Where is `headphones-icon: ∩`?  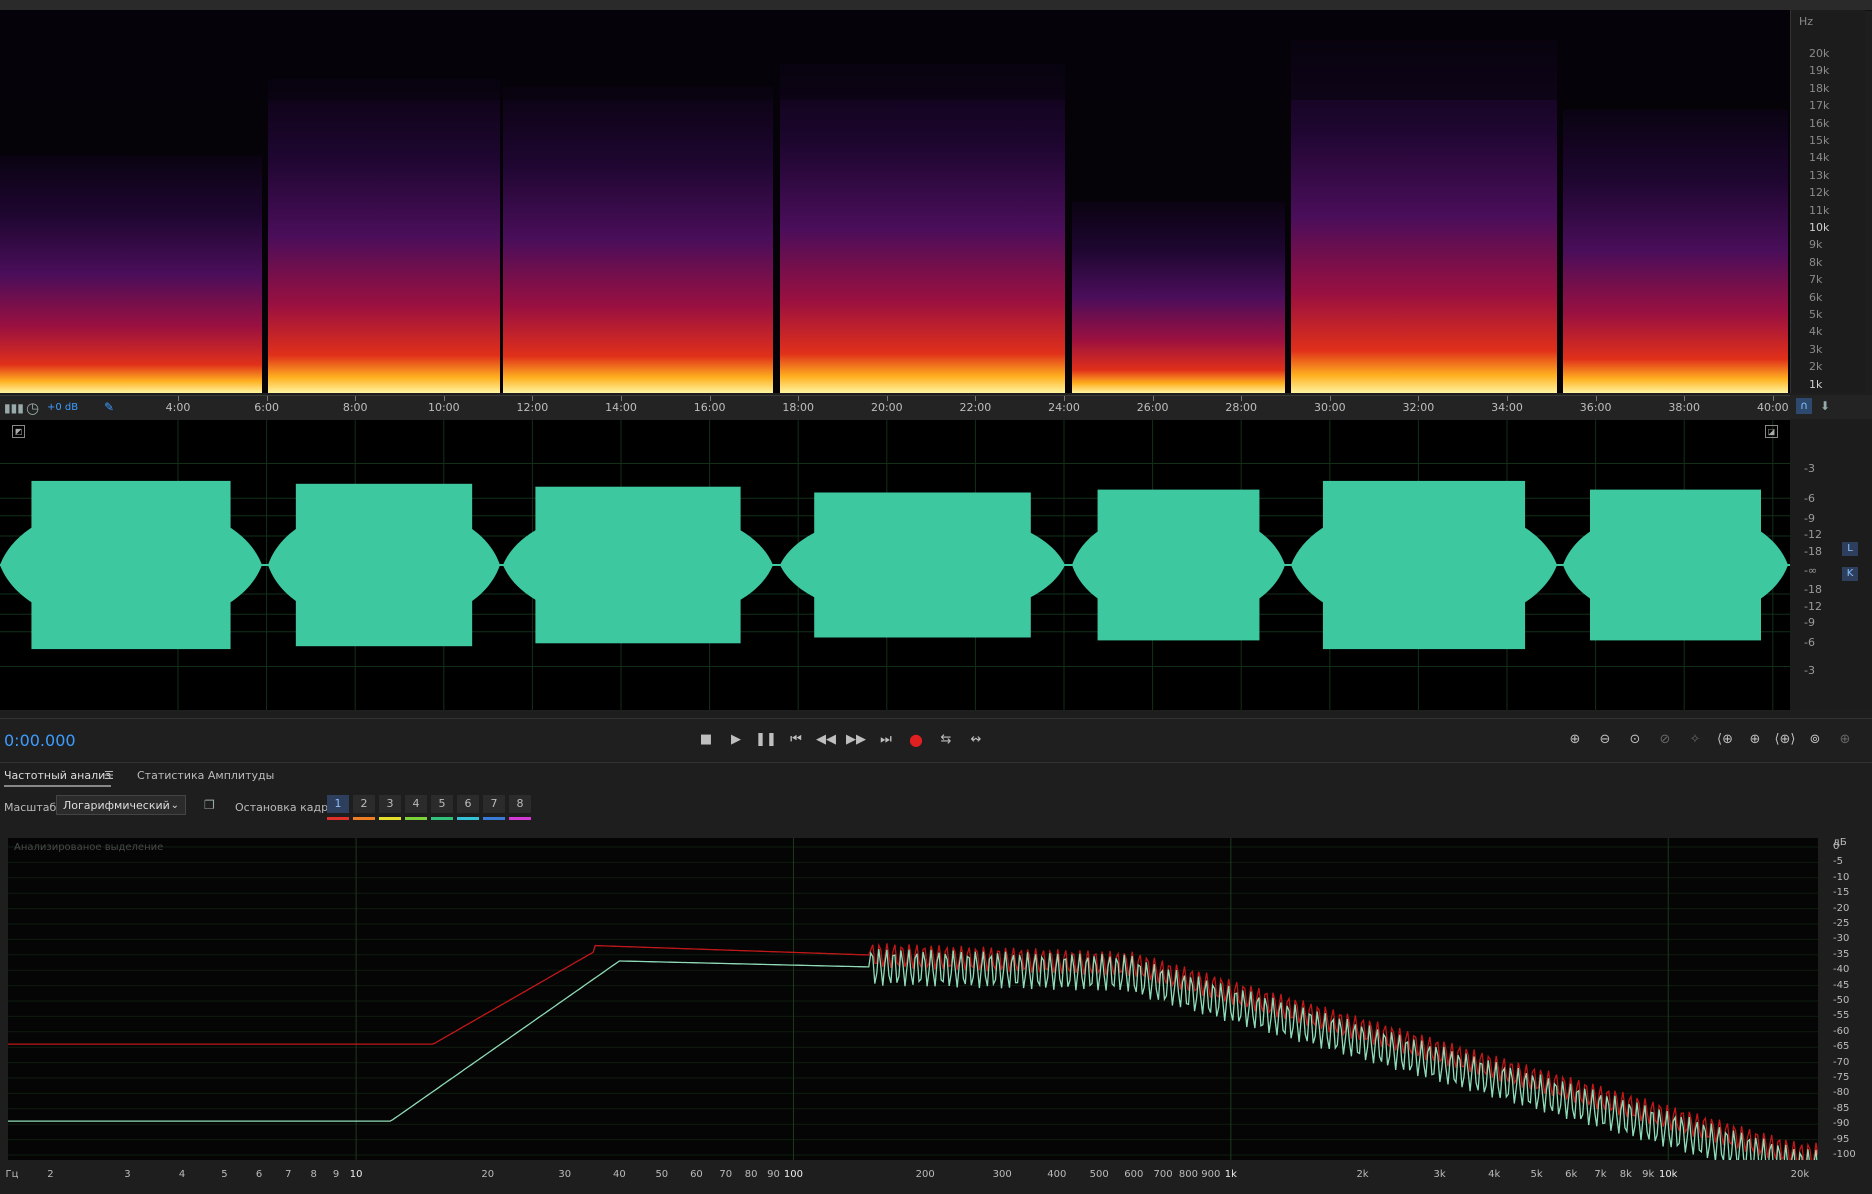 headphones-icon: ∩ is located at coordinates (1804, 406).